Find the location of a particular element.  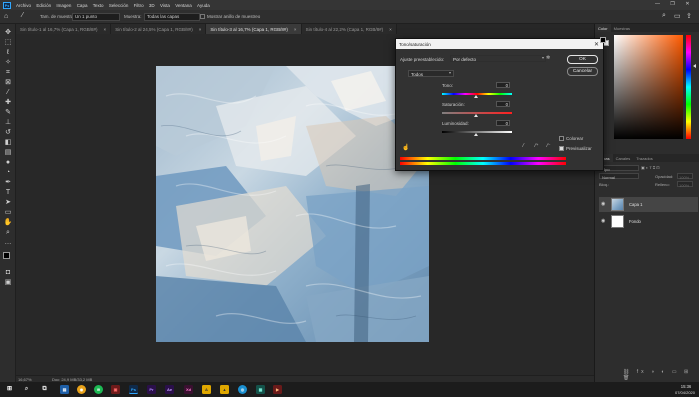

hue-slider is located at coordinates (688, 87).